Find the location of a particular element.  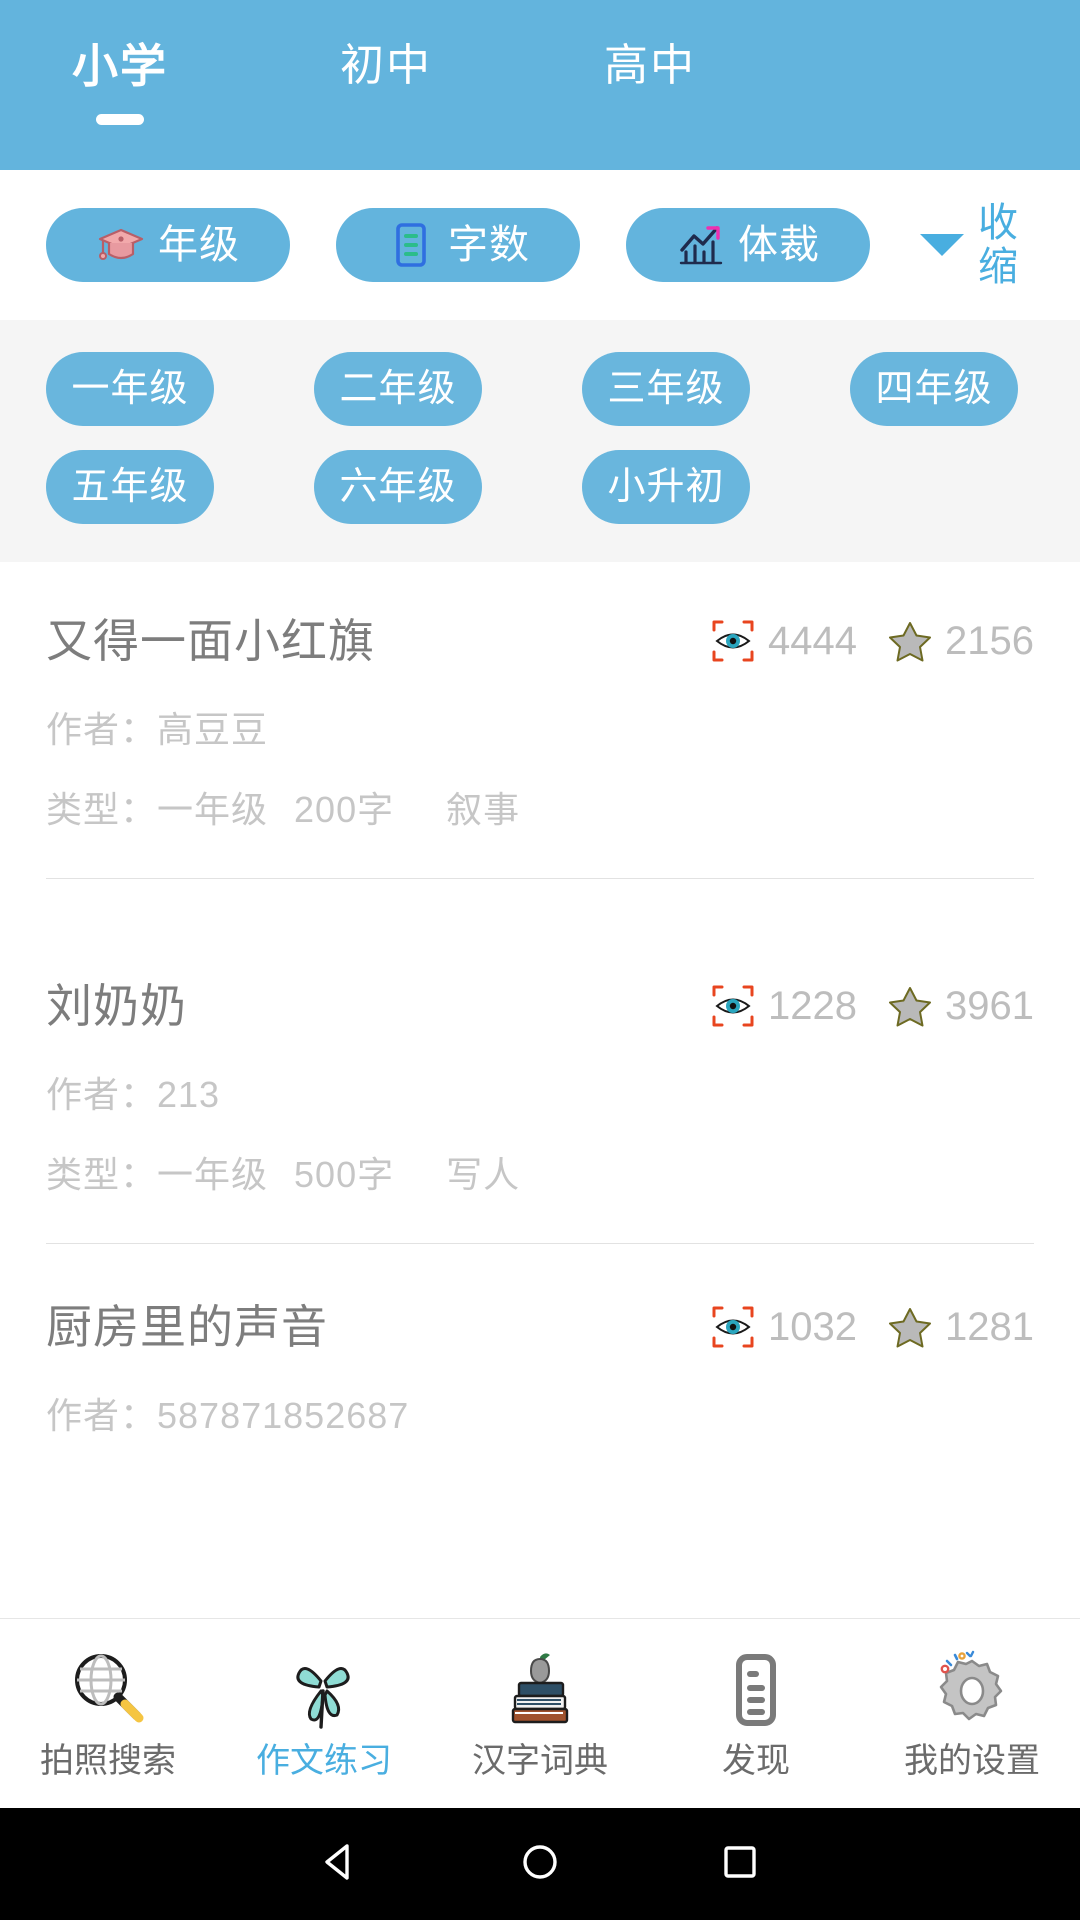

grade-chip-row: 一年级 二年级 三年级 四年级 is located at coordinates (540, 389).